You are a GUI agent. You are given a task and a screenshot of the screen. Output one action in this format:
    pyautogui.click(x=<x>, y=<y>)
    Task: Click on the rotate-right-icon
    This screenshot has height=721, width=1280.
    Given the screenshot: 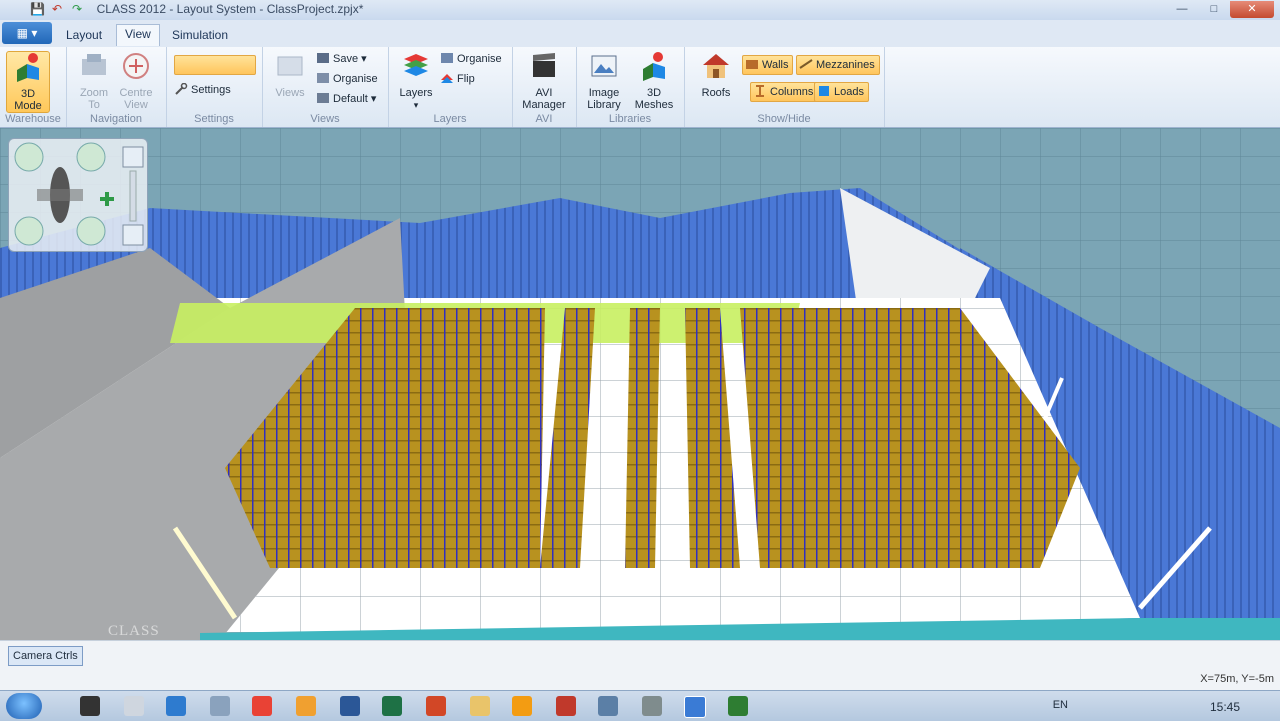 What is the action you would take?
    pyautogui.click(x=91, y=157)
    